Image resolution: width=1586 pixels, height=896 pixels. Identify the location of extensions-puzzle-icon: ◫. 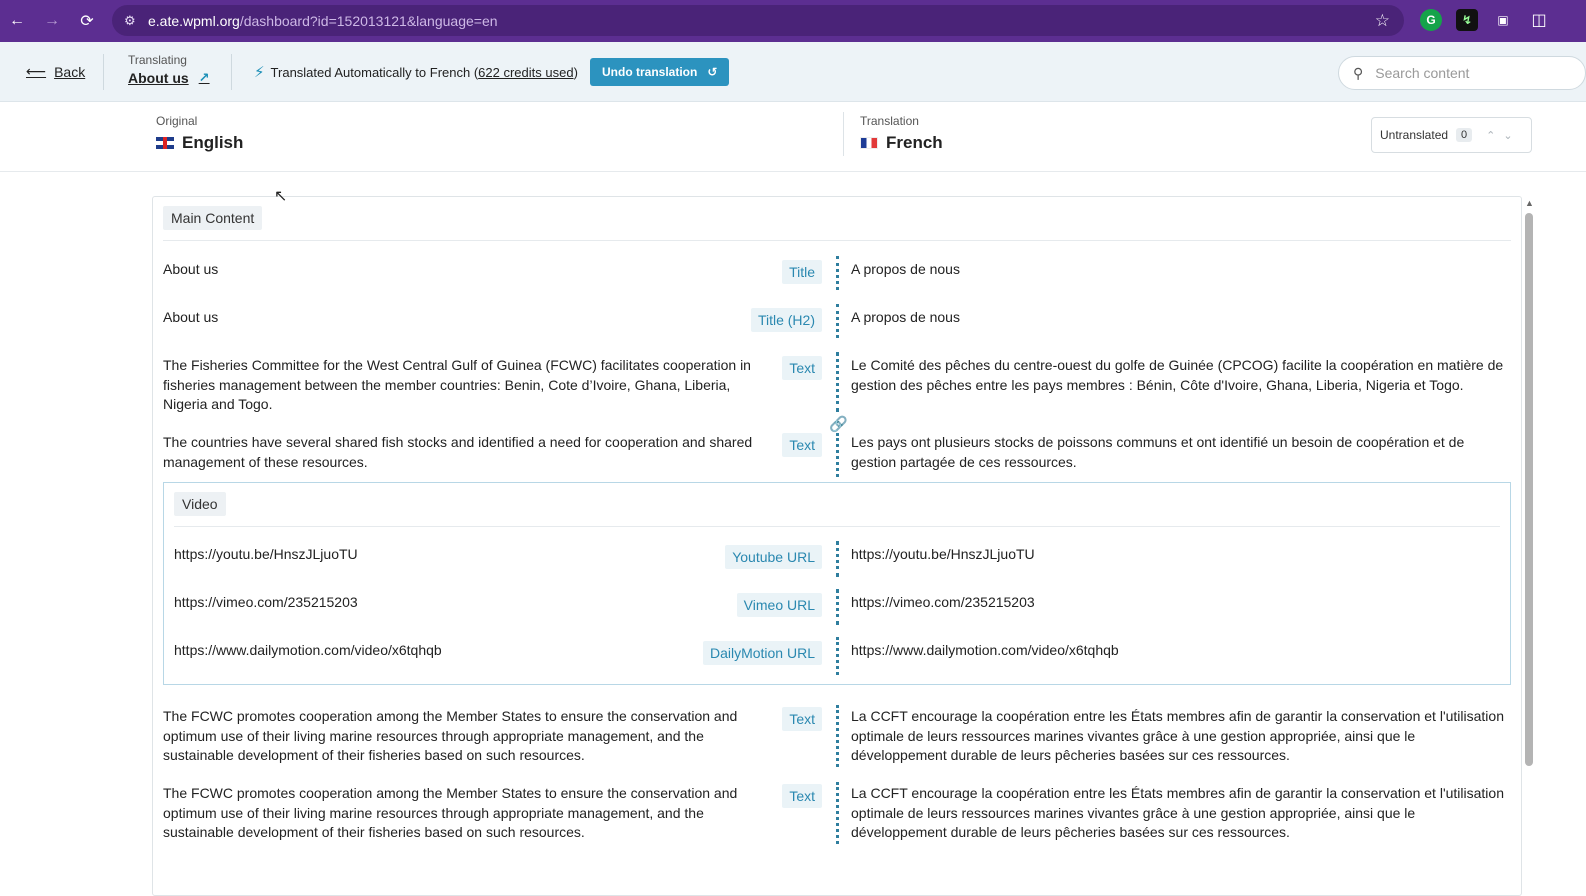
(1539, 20).